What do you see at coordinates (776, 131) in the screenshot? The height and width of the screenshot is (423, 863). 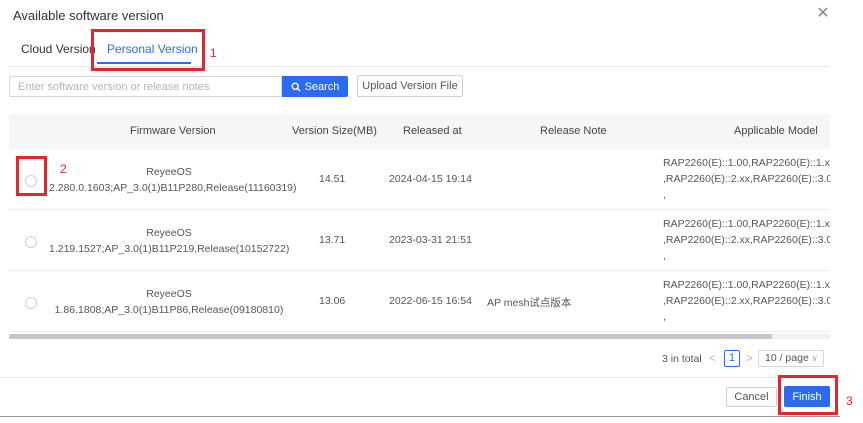 I see `column-header-applicable-model: Applicable Model` at bounding box center [776, 131].